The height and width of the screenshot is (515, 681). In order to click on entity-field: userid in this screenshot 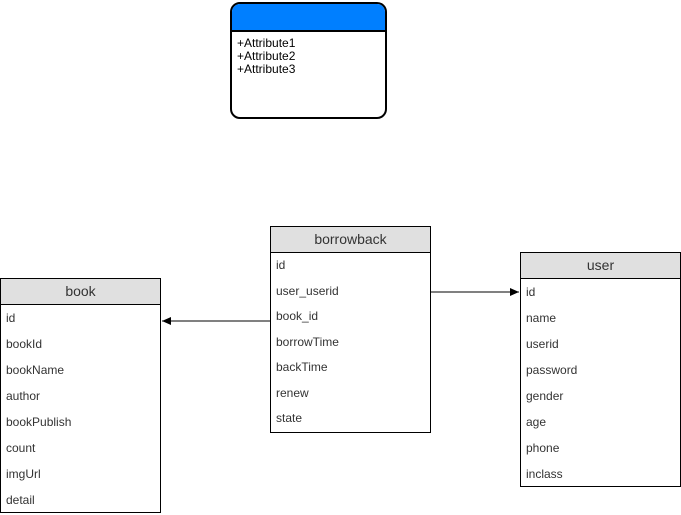, I will do `click(542, 344)`.